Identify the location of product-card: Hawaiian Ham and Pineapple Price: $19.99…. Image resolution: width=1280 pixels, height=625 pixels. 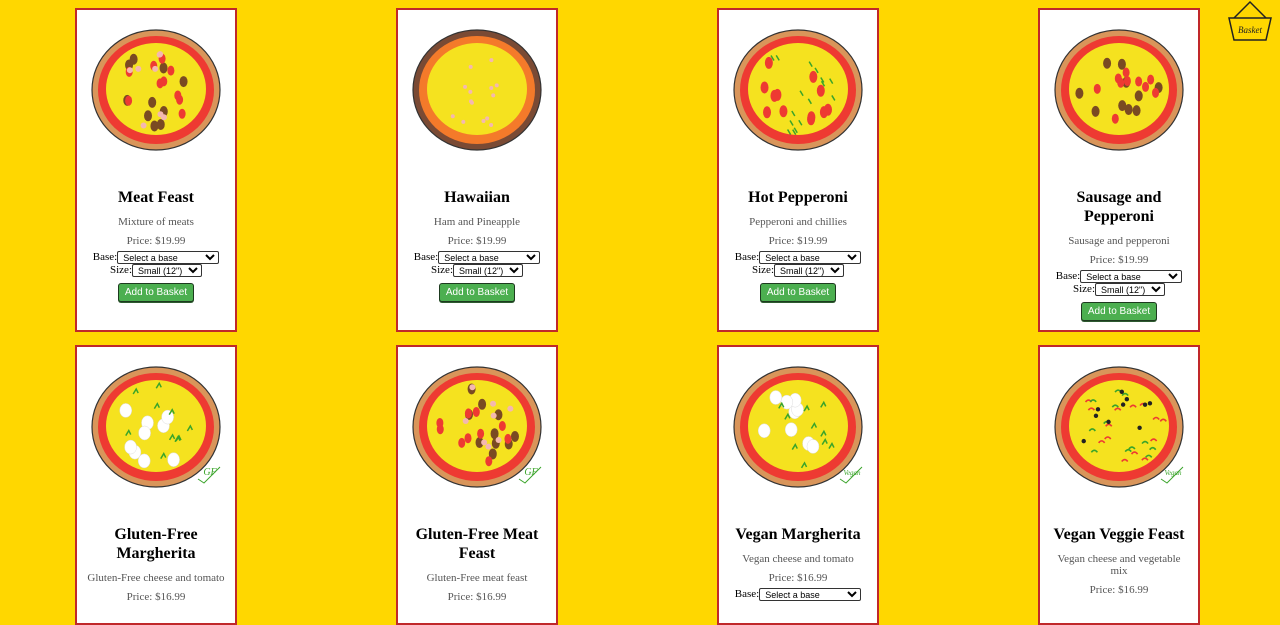
(477, 170).